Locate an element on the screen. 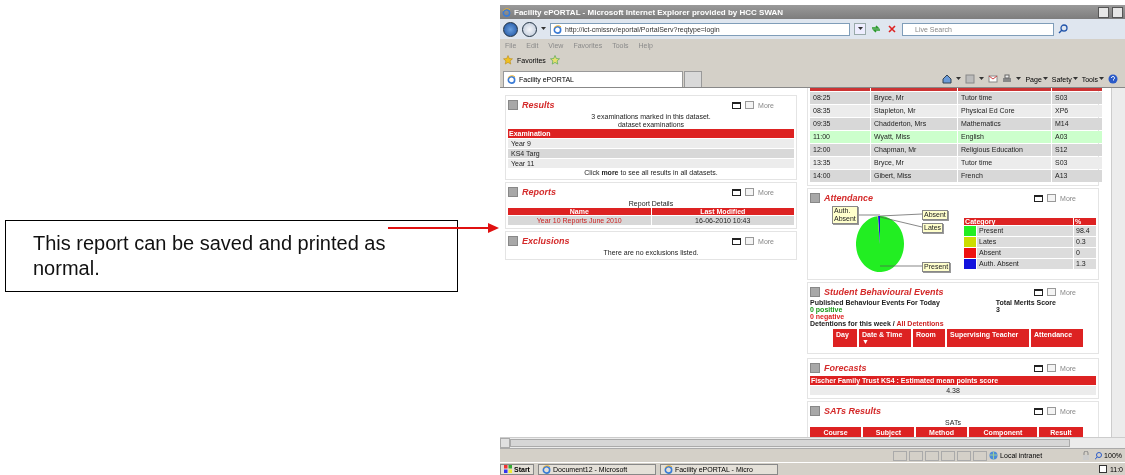 The height and width of the screenshot is (475, 1125). magnifier-icon is located at coordinates (1099, 455).